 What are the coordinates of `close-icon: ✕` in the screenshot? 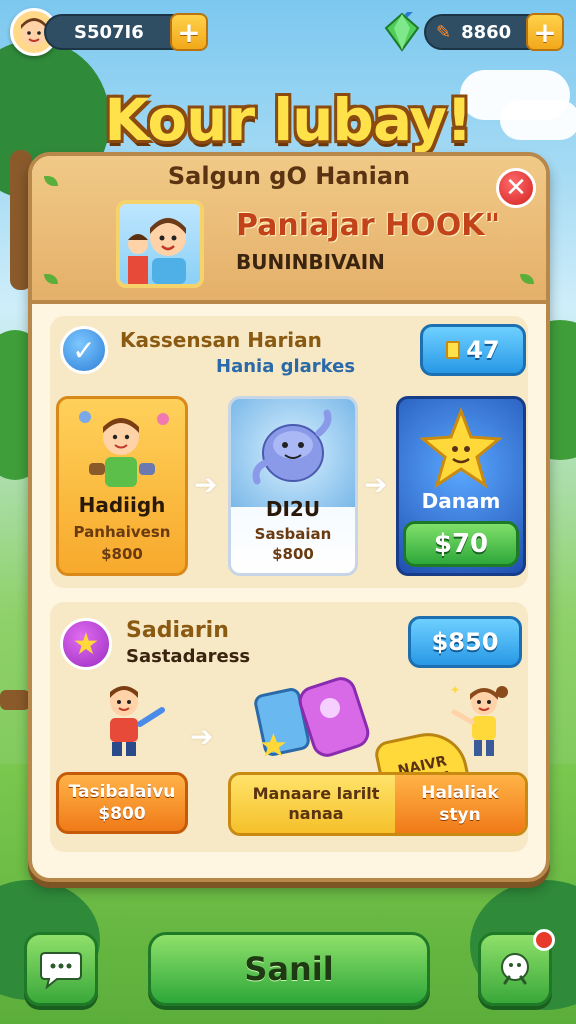 It's located at (516, 188).